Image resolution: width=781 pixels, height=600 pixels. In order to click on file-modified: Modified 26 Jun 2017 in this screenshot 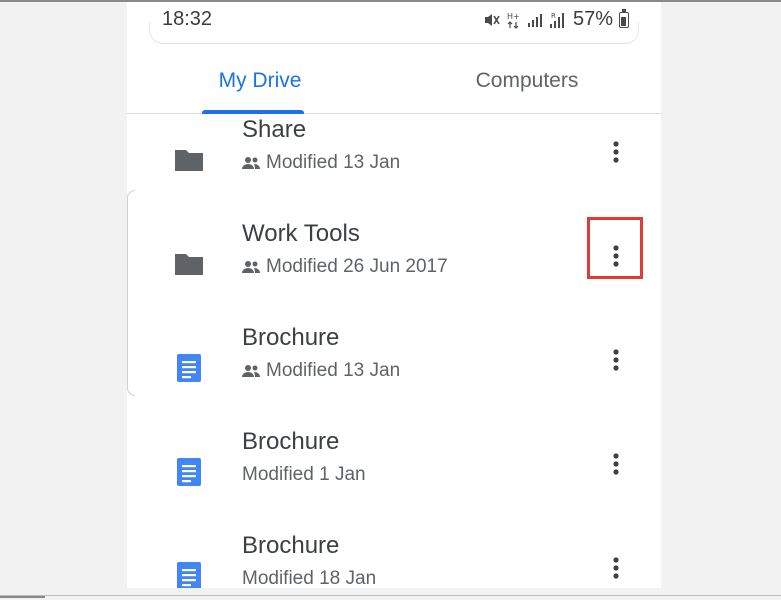, I will do `click(357, 266)`.